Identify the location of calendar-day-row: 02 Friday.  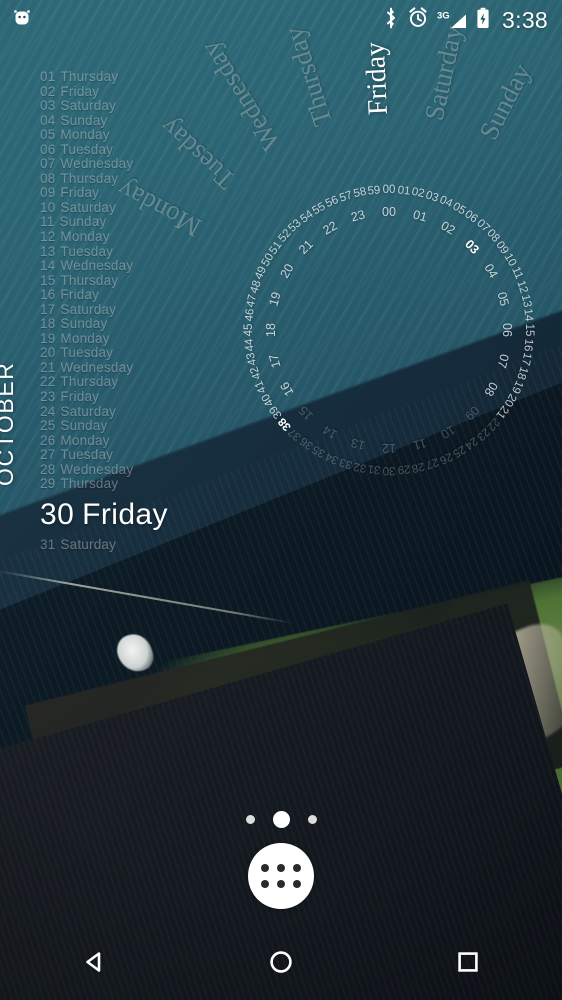
(104, 91).